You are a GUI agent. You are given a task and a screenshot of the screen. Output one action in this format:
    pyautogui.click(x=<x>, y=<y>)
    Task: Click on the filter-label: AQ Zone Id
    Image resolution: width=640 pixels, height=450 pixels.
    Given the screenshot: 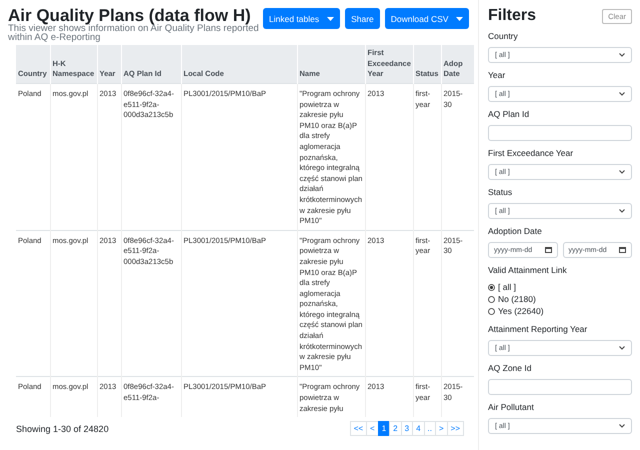 What is the action you would take?
    pyautogui.click(x=510, y=369)
    